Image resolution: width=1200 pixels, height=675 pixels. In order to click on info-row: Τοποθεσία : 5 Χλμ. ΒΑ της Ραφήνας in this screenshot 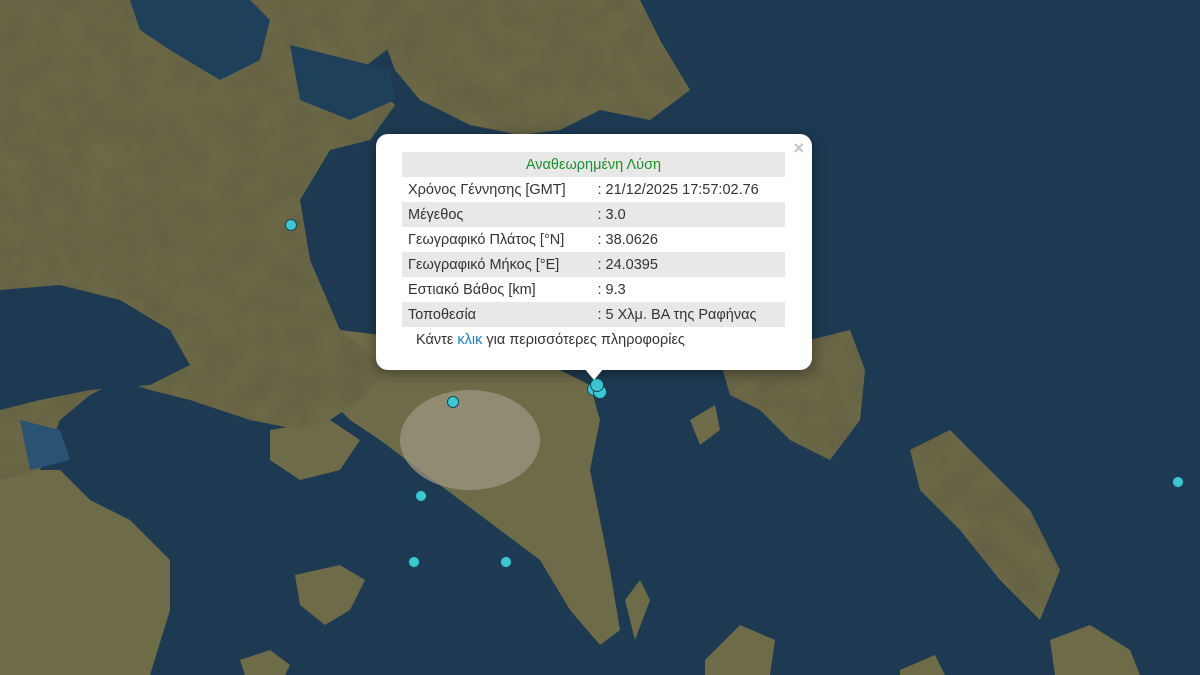, I will do `click(593, 314)`.